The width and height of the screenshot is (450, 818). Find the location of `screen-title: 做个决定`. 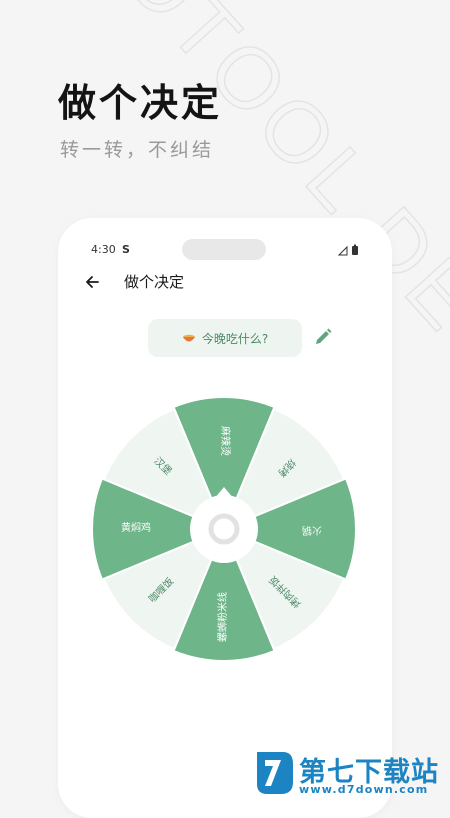

screen-title: 做个决定 is located at coordinates (154, 282).